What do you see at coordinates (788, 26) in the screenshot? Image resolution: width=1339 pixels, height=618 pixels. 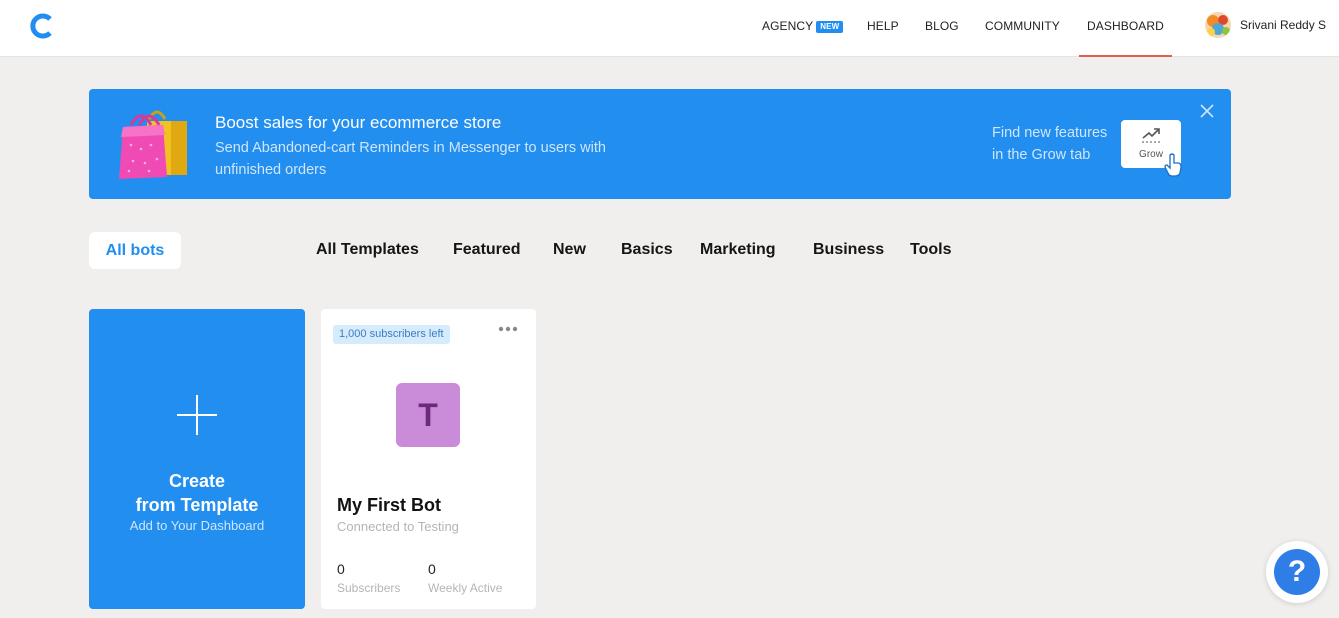 I see `nav-agency-label: AGENCY` at bounding box center [788, 26].